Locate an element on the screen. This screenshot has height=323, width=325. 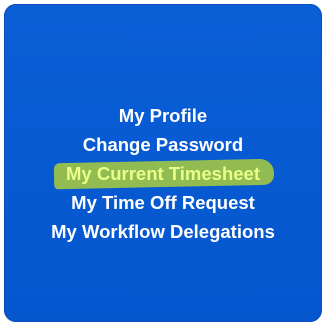
menu-item-label: My Time Off Request is located at coordinates (163, 202).